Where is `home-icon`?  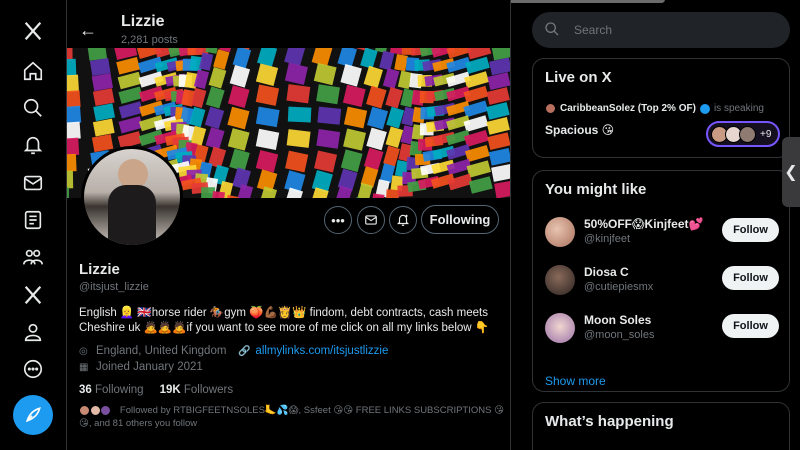
home-icon is located at coordinates (33, 71).